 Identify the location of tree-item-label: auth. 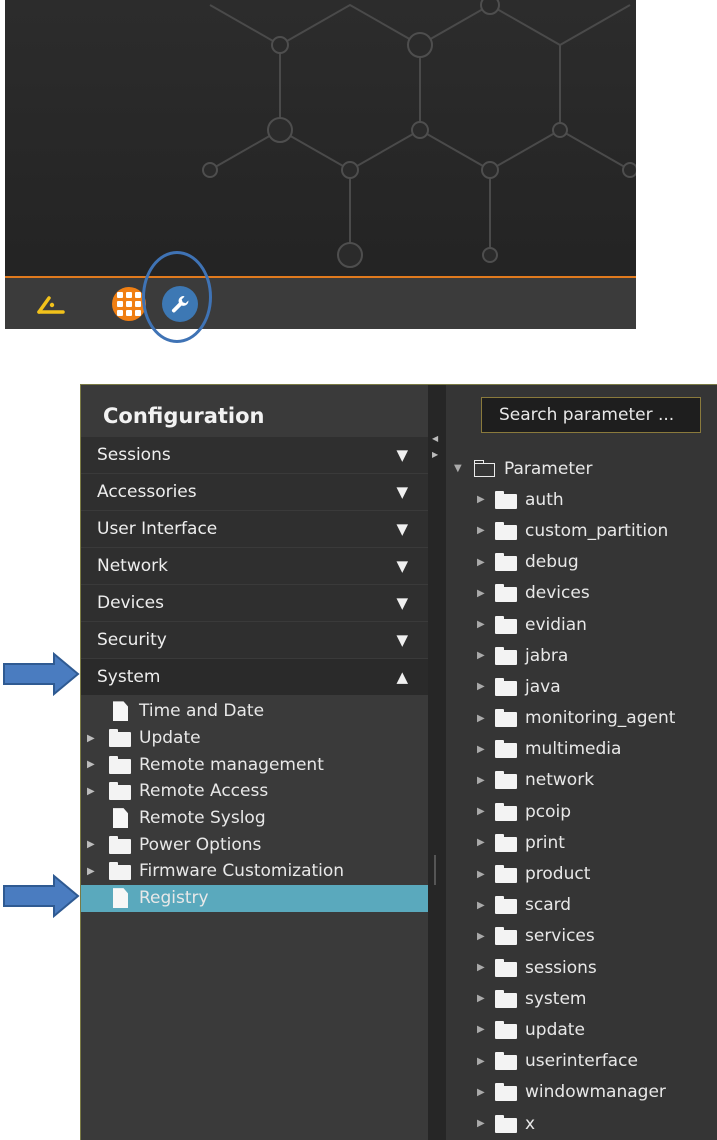
(544, 499).